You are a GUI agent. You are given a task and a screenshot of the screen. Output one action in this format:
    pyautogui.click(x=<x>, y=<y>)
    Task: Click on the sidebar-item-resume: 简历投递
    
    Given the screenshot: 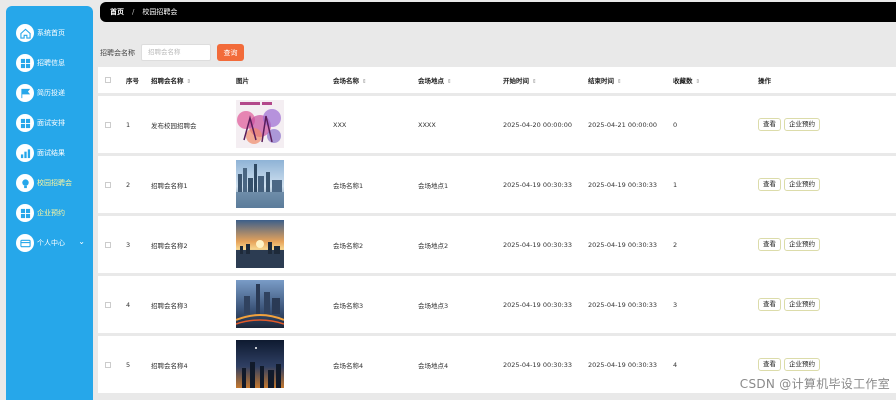 What is the action you would take?
    pyautogui.click(x=49, y=93)
    